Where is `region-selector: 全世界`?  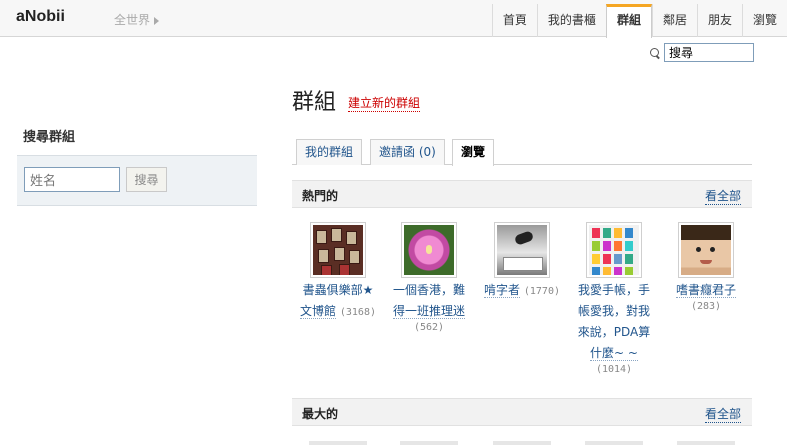 region-selector: 全世界 is located at coordinates (137, 19).